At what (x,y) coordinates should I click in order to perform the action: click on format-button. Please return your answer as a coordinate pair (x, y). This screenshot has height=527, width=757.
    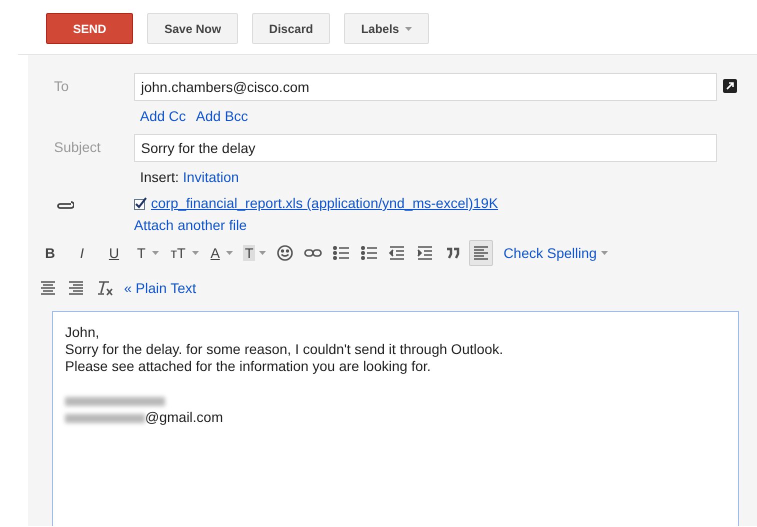
    Looking at the image, I should click on (481, 253).